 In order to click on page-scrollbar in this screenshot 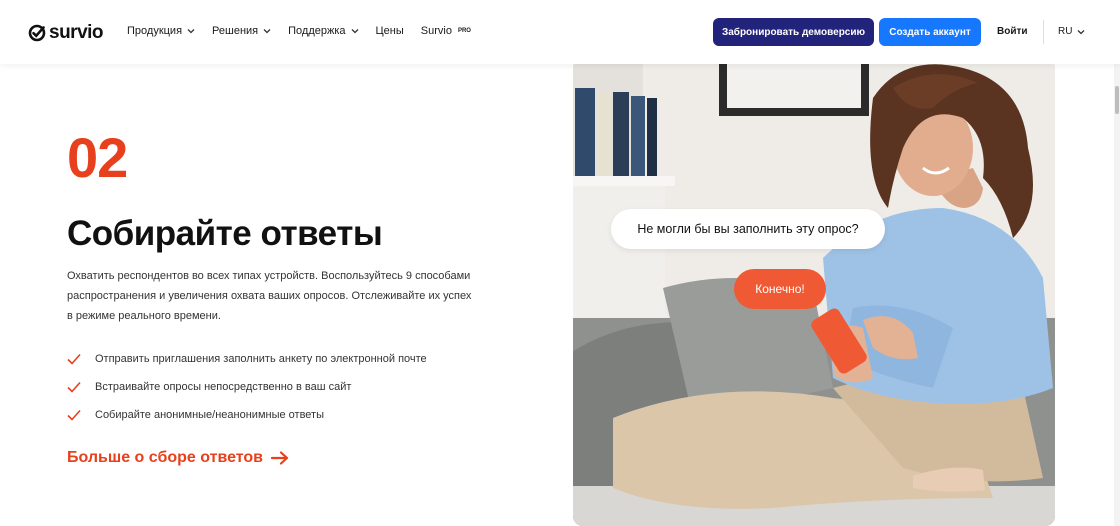, I will do `click(1117, 295)`.